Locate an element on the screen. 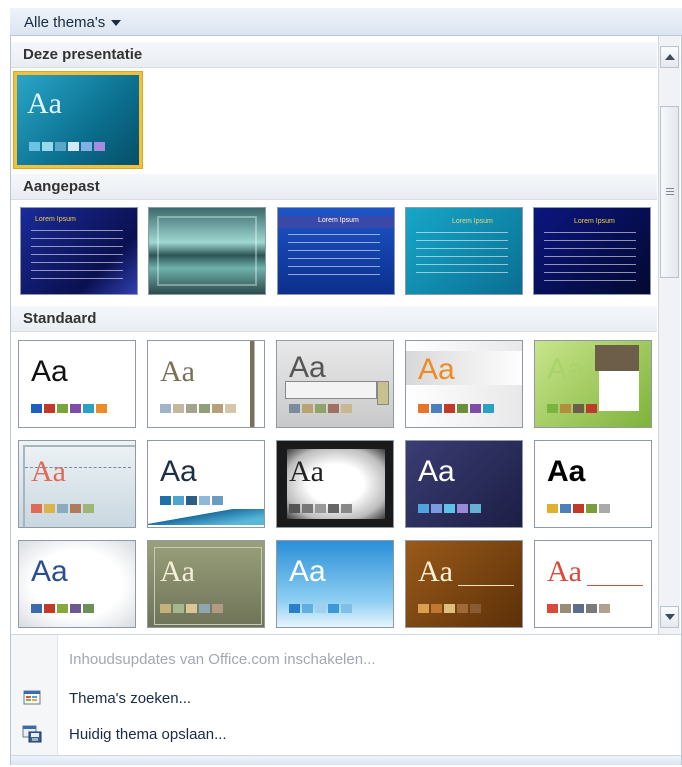  custom-theme-5: Lorem Ipsum is located at coordinates (592, 251).